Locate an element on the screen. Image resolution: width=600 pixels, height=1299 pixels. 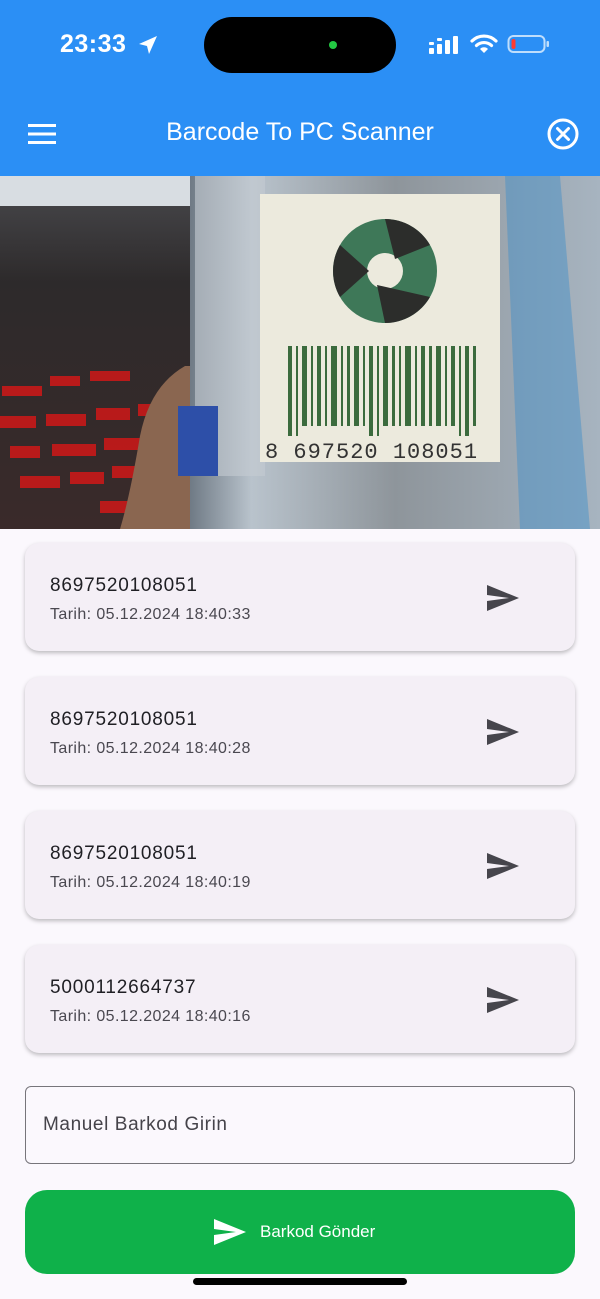
wifi-icon is located at coordinates (484, 43).